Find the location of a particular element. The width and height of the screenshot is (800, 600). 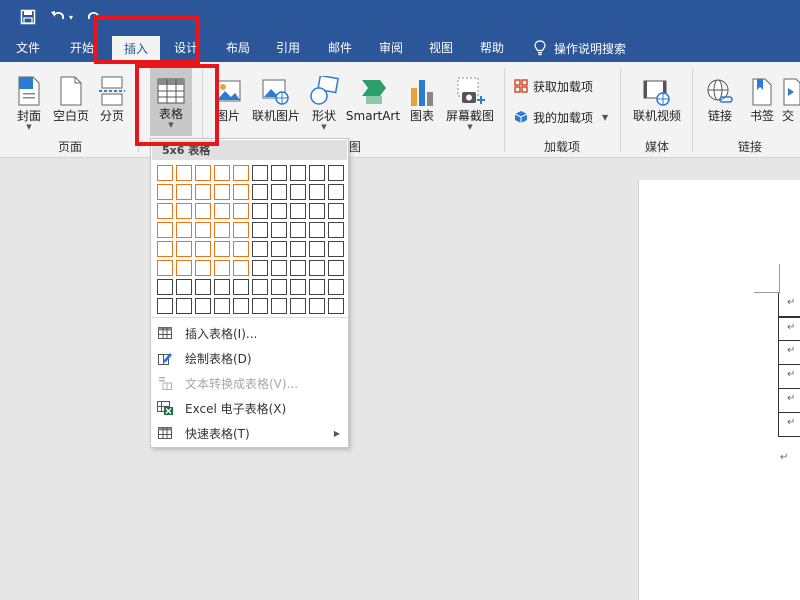

tab-file: 文件 is located at coordinates (28, 48).